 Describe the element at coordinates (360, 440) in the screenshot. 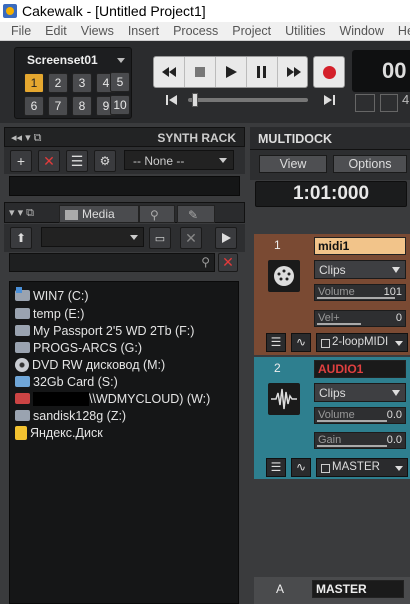

I see `gain-fader: Gain 0.0` at that location.